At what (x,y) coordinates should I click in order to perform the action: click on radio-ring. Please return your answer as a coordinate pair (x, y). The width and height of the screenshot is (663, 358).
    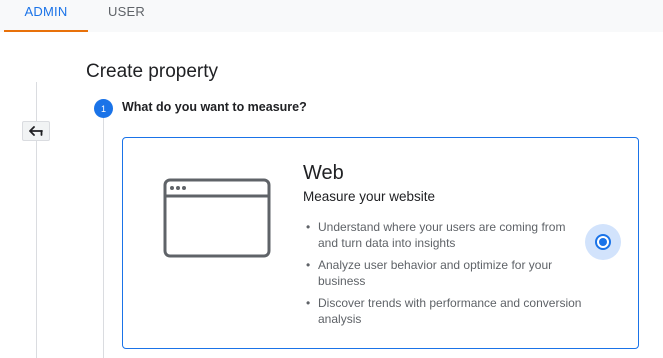
    Looking at the image, I should click on (603, 242).